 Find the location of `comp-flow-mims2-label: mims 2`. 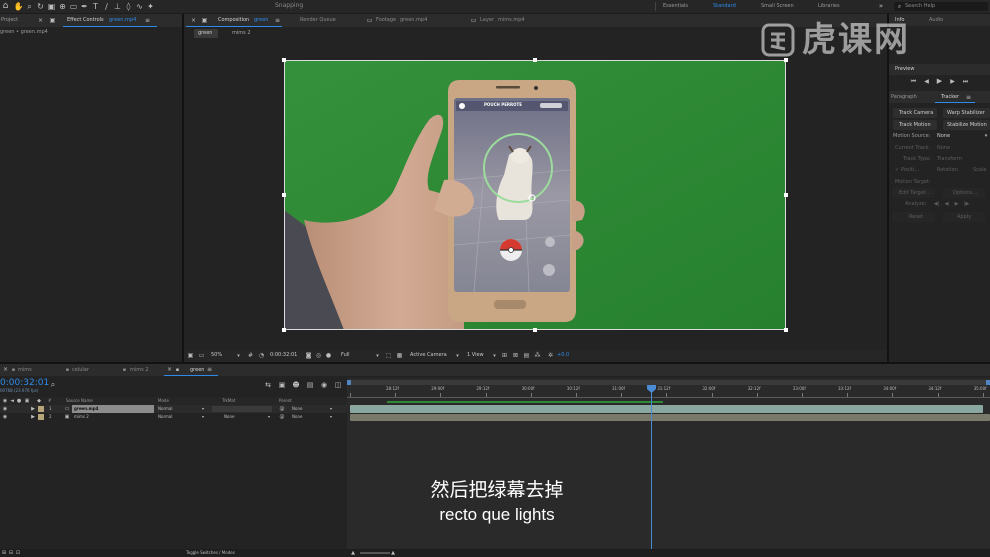

comp-flow-mims2-label: mims 2 is located at coordinates (241, 33).